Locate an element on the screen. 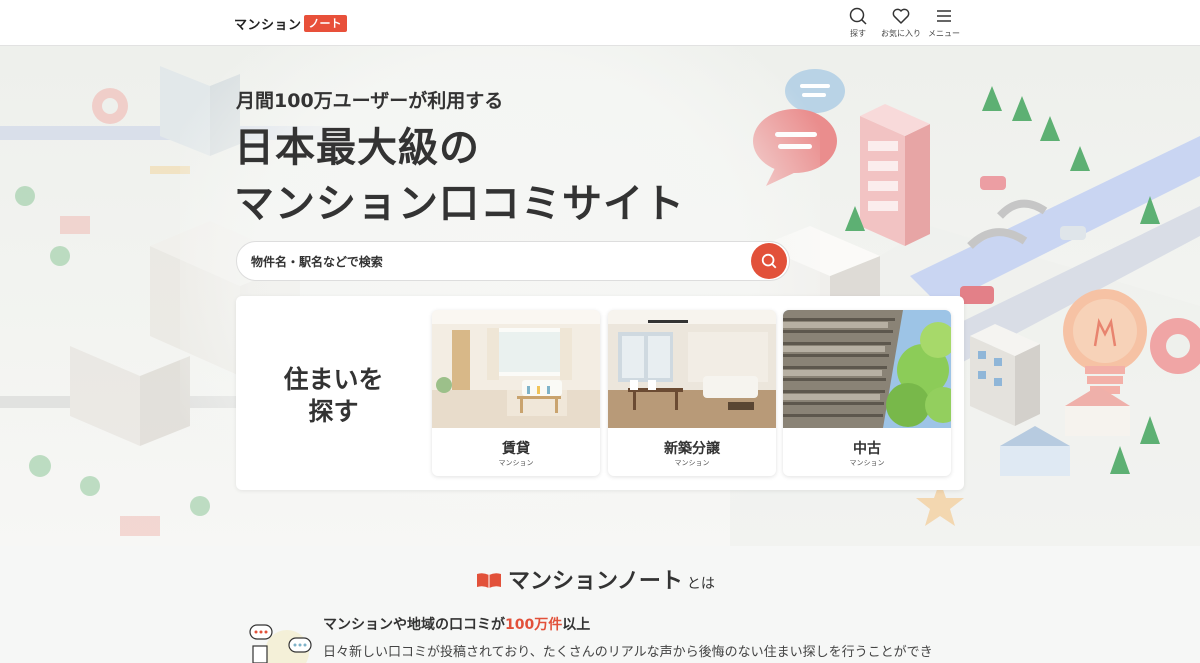 The image size is (1200, 663). nav-menu-button: メニュー is located at coordinates (944, 22).